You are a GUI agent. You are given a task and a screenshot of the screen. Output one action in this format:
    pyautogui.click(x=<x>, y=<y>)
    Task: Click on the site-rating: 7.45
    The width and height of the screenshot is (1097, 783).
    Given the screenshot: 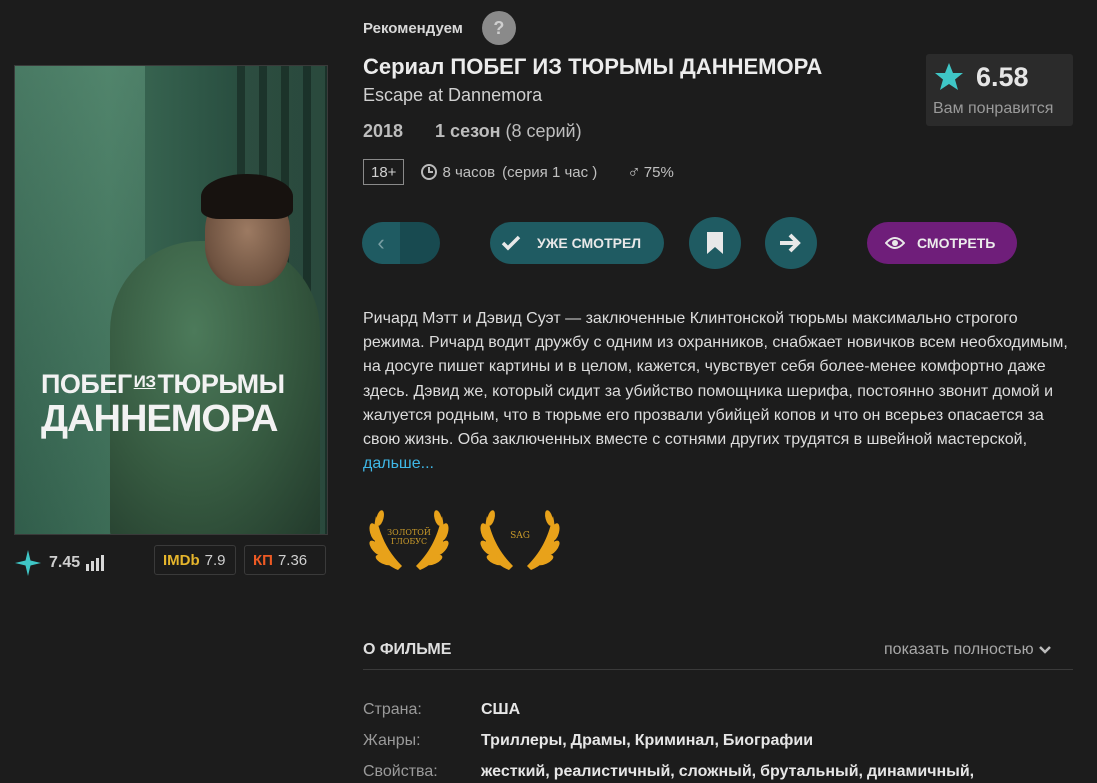 What is the action you would take?
    pyautogui.click(x=59, y=563)
    